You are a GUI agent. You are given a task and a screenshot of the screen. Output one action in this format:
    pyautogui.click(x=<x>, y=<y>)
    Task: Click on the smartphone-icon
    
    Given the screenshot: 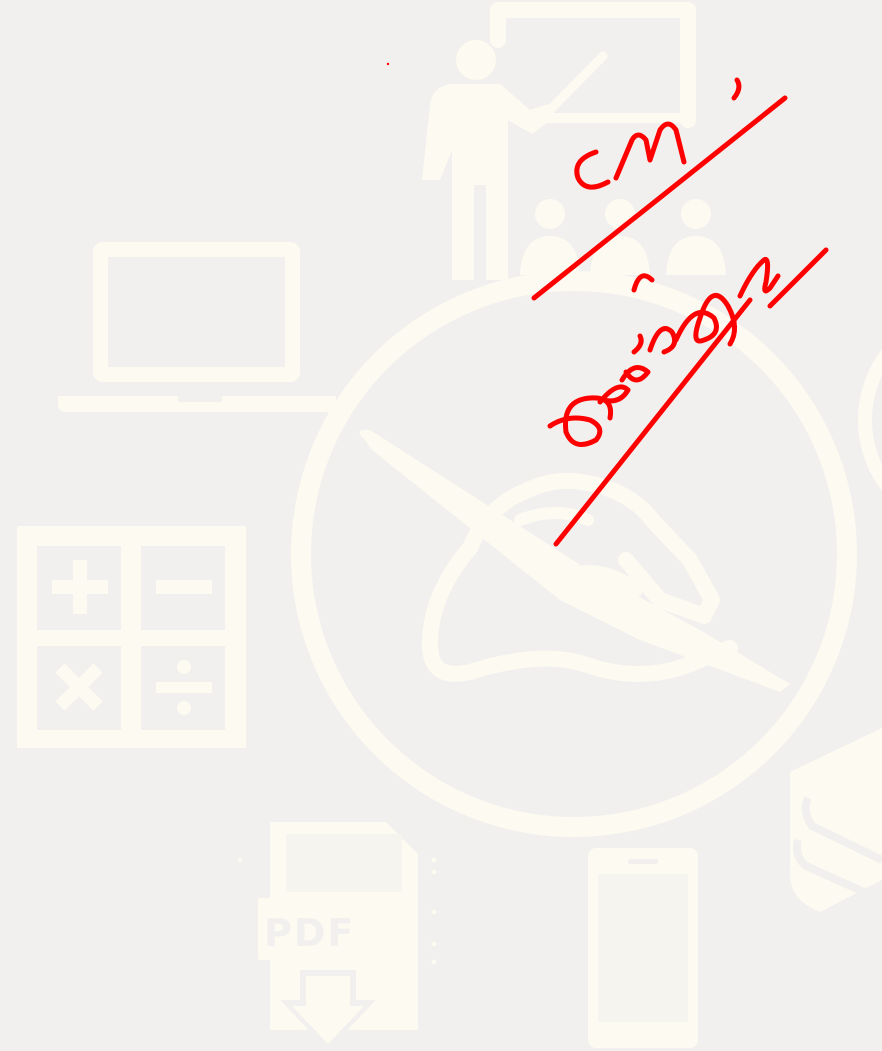 What is the action you would take?
    pyautogui.click(x=643, y=948)
    